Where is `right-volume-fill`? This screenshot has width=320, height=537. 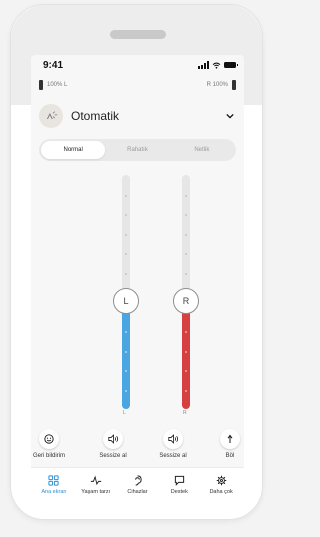 right-volume-fill is located at coordinates (186, 355).